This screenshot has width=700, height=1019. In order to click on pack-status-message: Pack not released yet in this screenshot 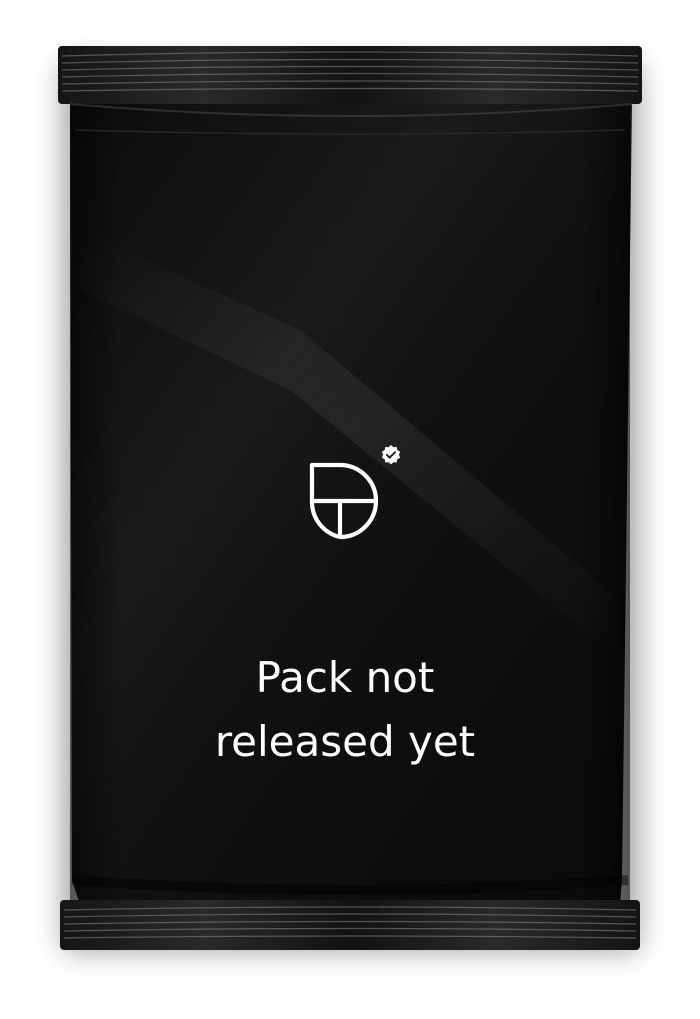, I will do `click(345, 710)`.